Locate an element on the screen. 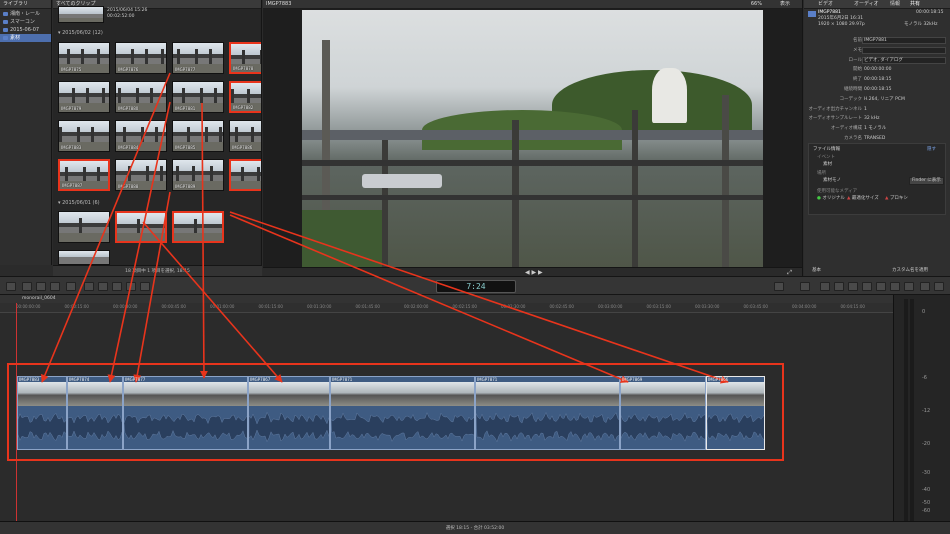  event-date-header: ▾ 2015/06/02 (12) is located at coordinates (80, 33).